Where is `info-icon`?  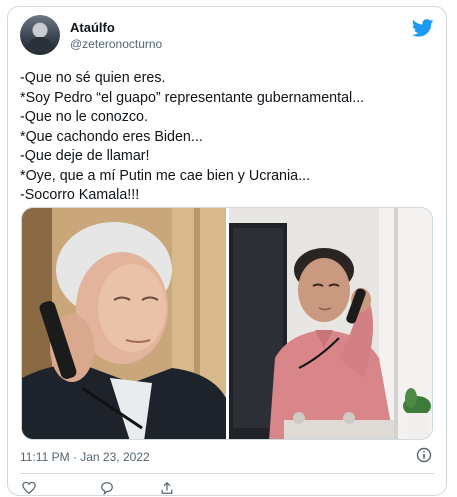
info-icon is located at coordinates (424, 455).